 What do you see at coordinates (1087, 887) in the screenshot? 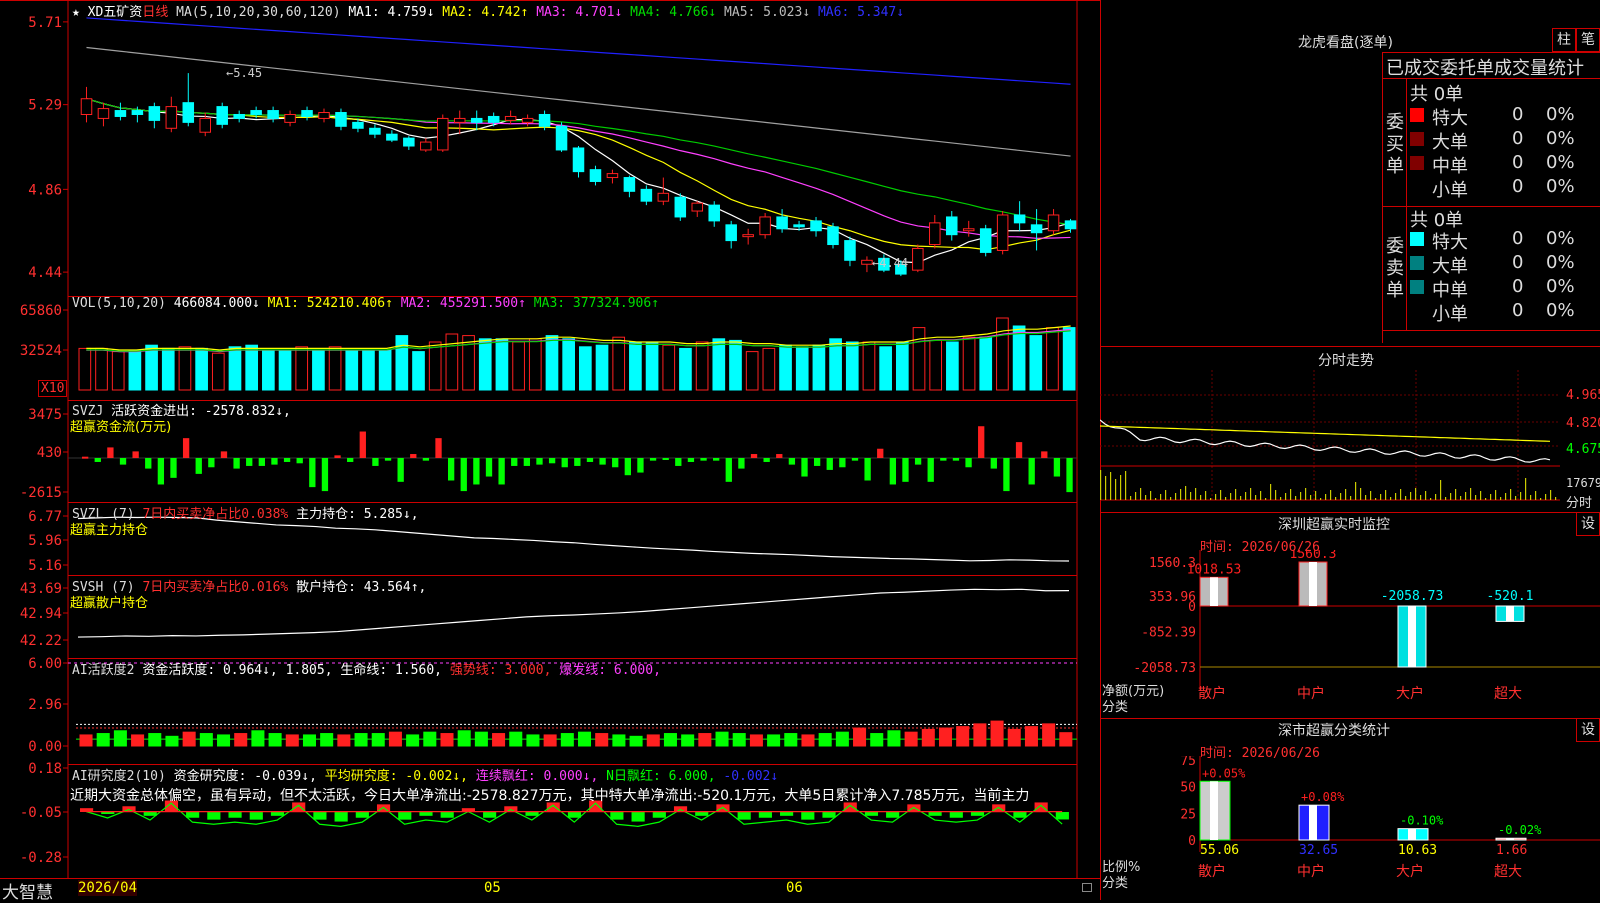
I see `lock-icon` at bounding box center [1087, 887].